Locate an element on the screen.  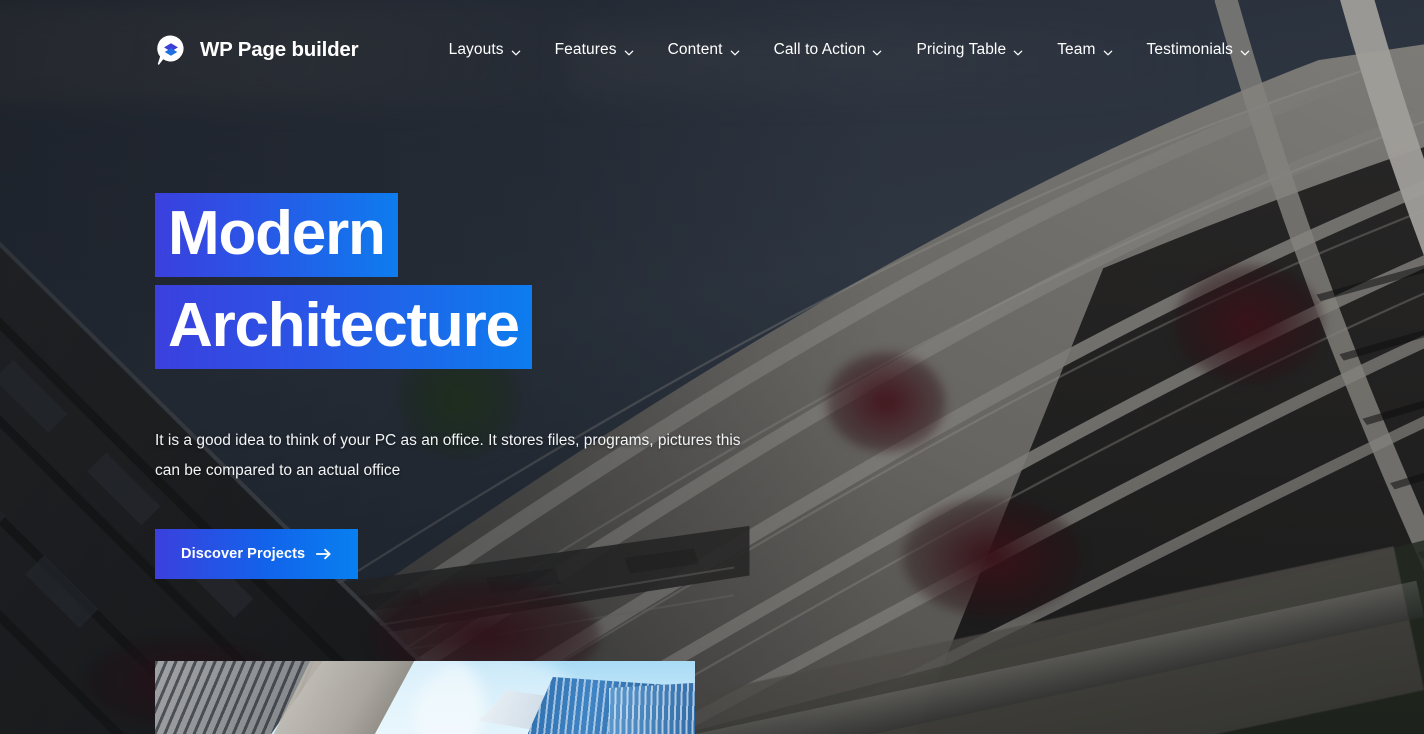
main-navigation: WP Page builder Layouts Features Content is located at coordinates (712, 50).